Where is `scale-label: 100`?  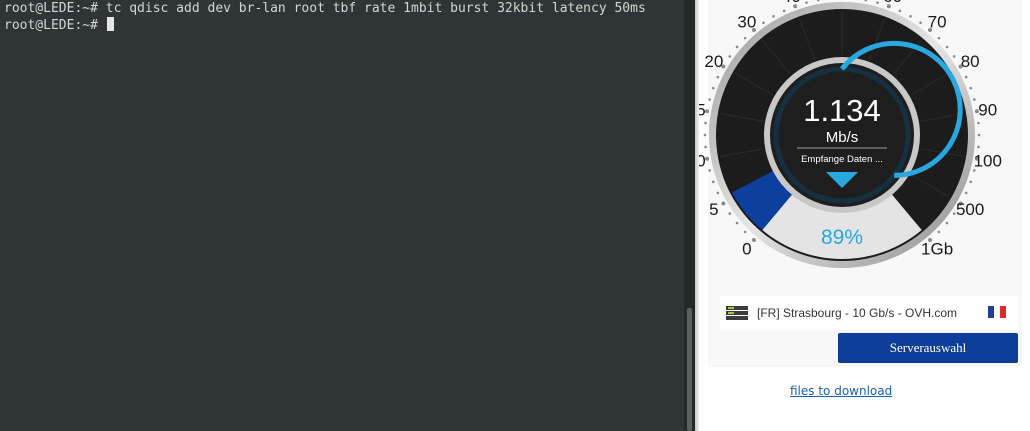 scale-label: 100 is located at coordinates (988, 161).